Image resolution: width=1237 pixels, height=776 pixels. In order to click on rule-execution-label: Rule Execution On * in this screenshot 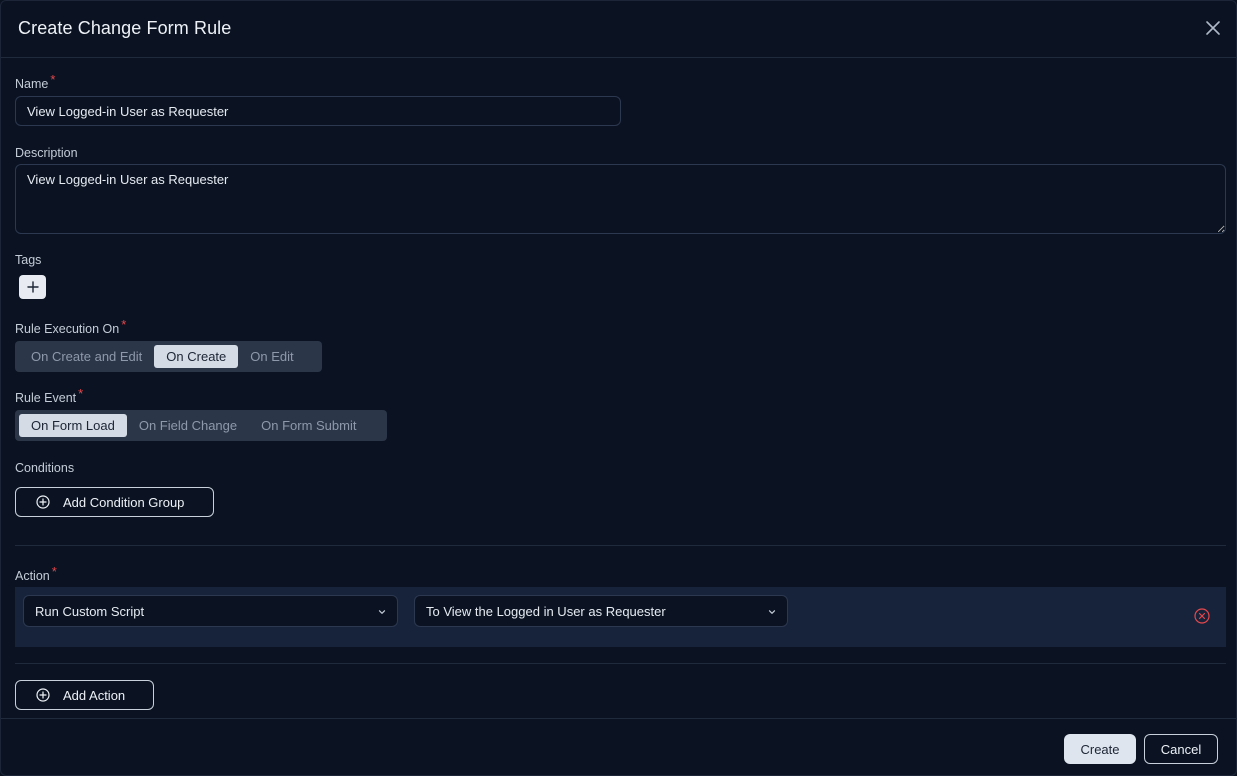, I will do `click(70, 326)`.